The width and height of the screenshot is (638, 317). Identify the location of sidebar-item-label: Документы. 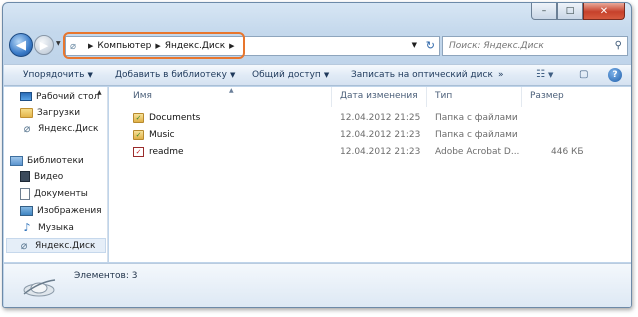
(61, 193).